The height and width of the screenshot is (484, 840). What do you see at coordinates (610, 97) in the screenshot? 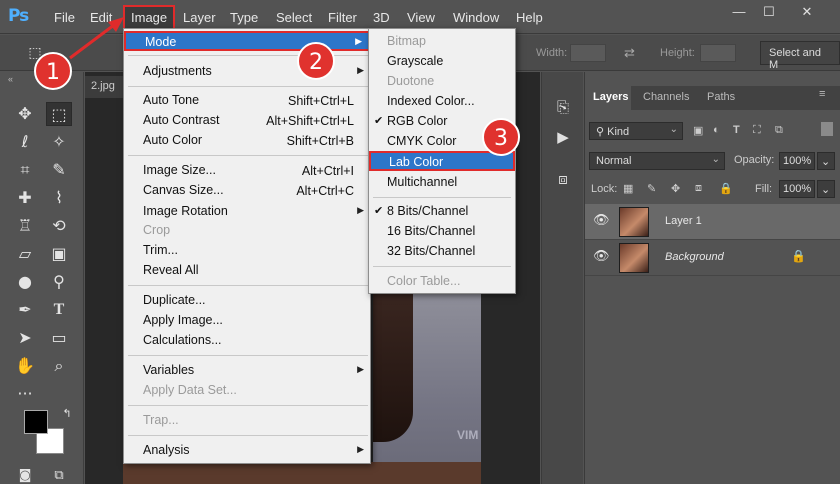
I see `tab-layers: Layers` at bounding box center [610, 97].